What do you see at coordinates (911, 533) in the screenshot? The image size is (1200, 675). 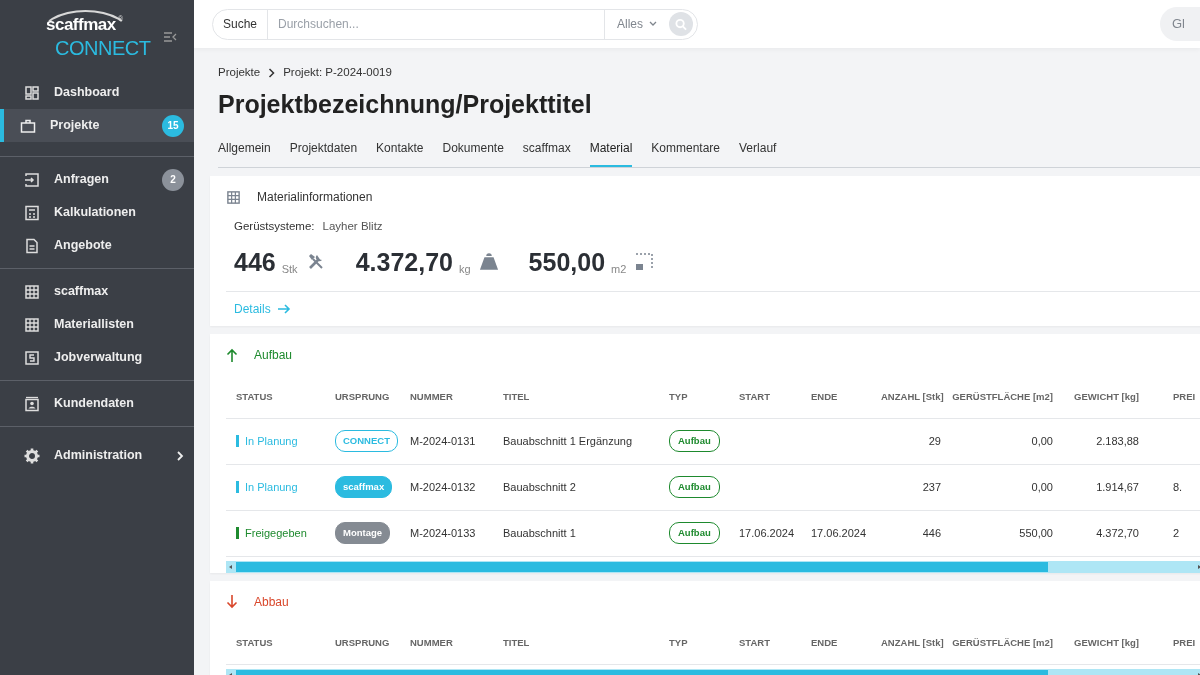 I see `table-cell: 446` at bounding box center [911, 533].